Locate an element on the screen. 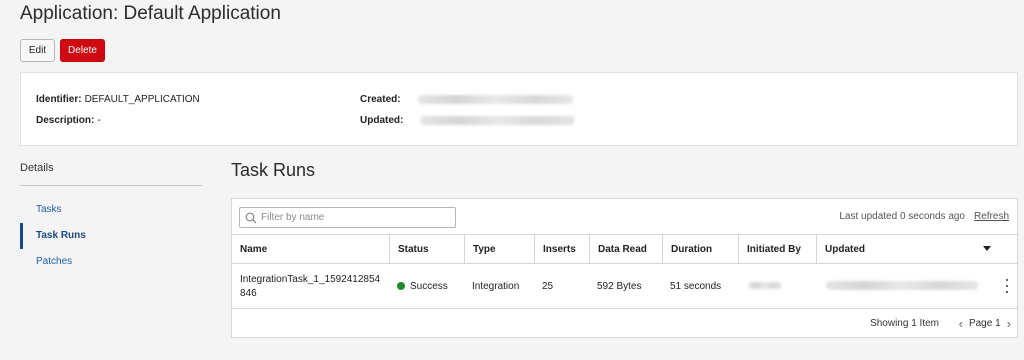 This screenshot has width=1024, height=360. sidenav-active-marker is located at coordinates (21, 236).